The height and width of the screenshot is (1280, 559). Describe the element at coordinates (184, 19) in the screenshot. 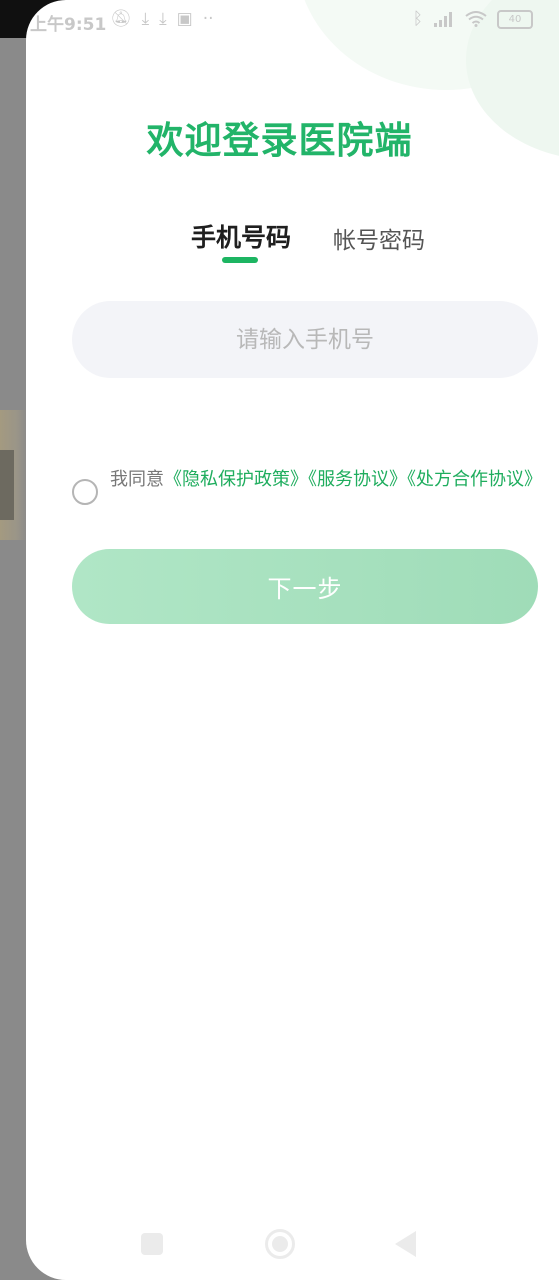

I see `app-icon: ▣` at that location.